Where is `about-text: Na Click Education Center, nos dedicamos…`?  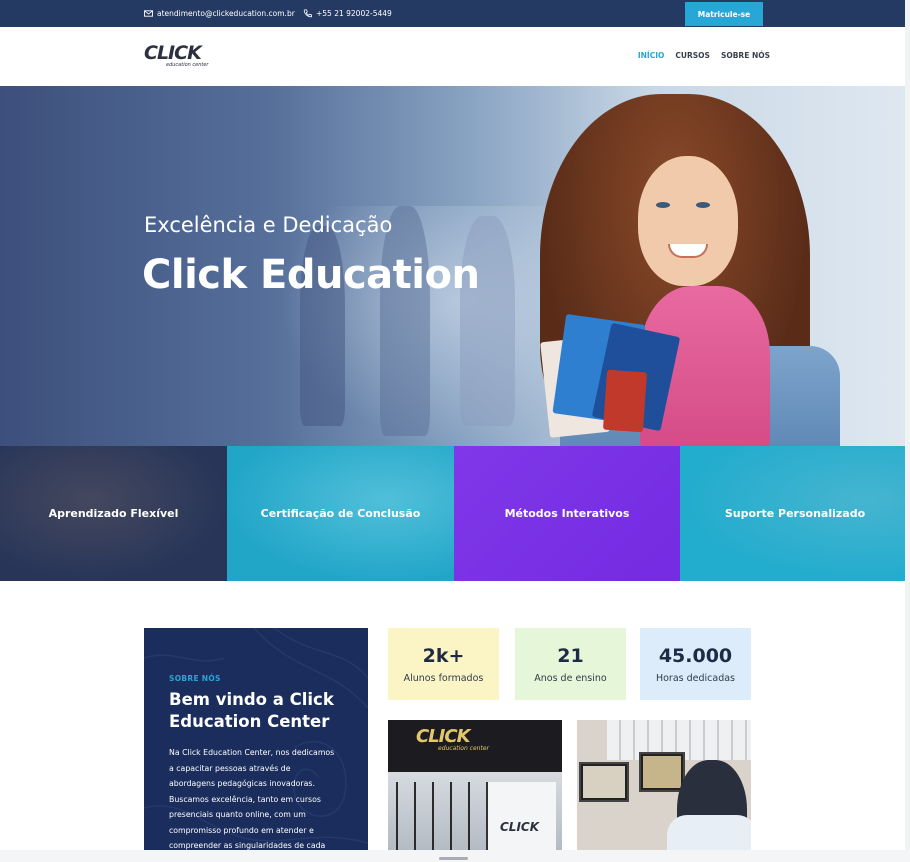 about-text: Na Click Education Center, nos dedicamos… is located at coordinates (252, 799).